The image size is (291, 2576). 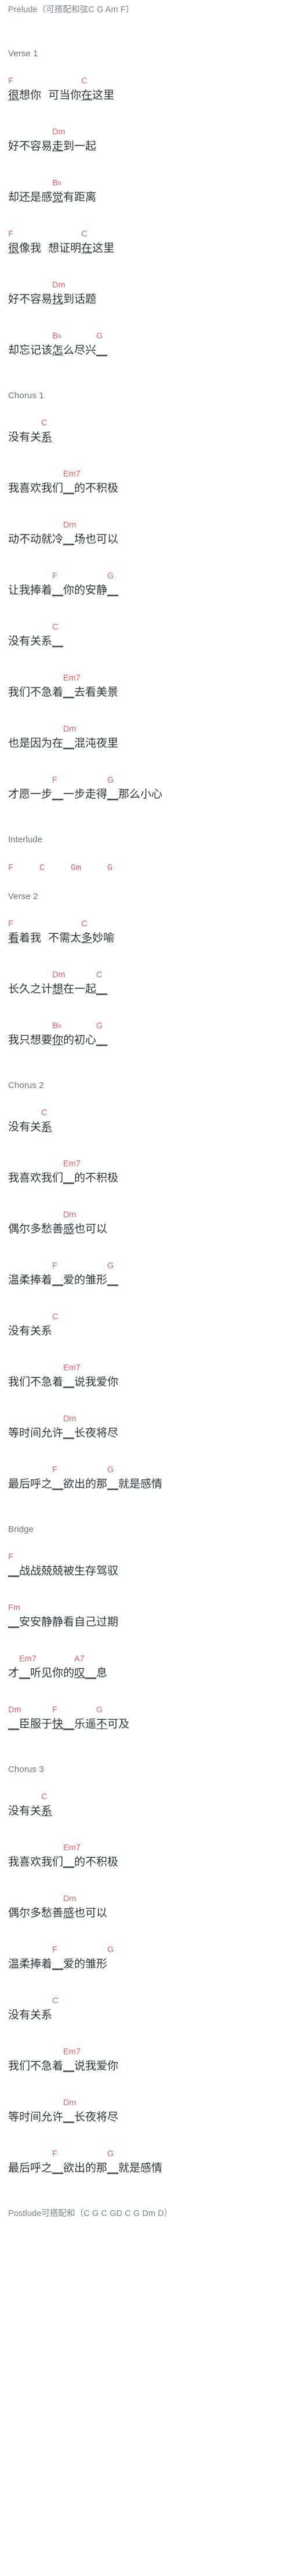 I want to click on chord-line: Em7 A7, so click(x=145, y=1659).